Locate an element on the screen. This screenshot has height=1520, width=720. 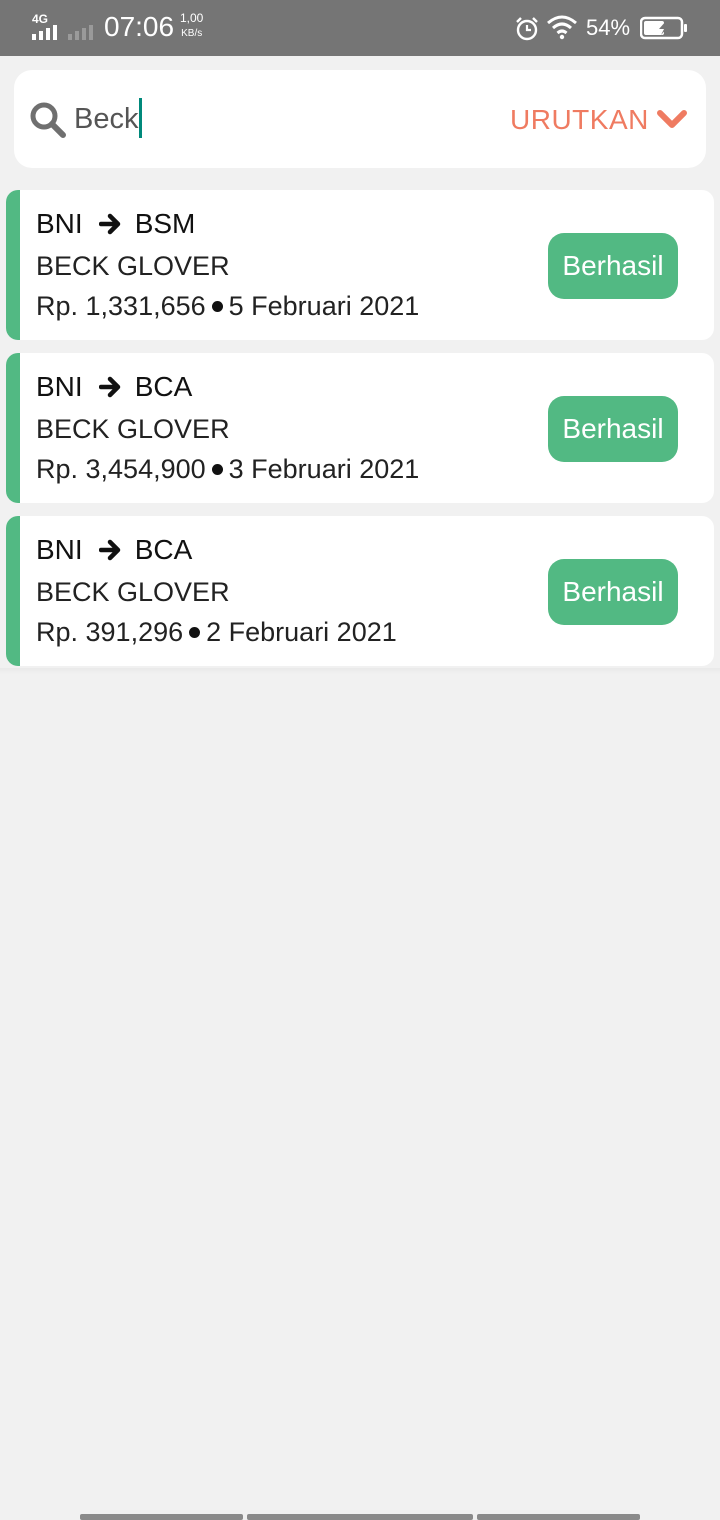
network-speed-unit: KB/s is located at coordinates (192, 33).